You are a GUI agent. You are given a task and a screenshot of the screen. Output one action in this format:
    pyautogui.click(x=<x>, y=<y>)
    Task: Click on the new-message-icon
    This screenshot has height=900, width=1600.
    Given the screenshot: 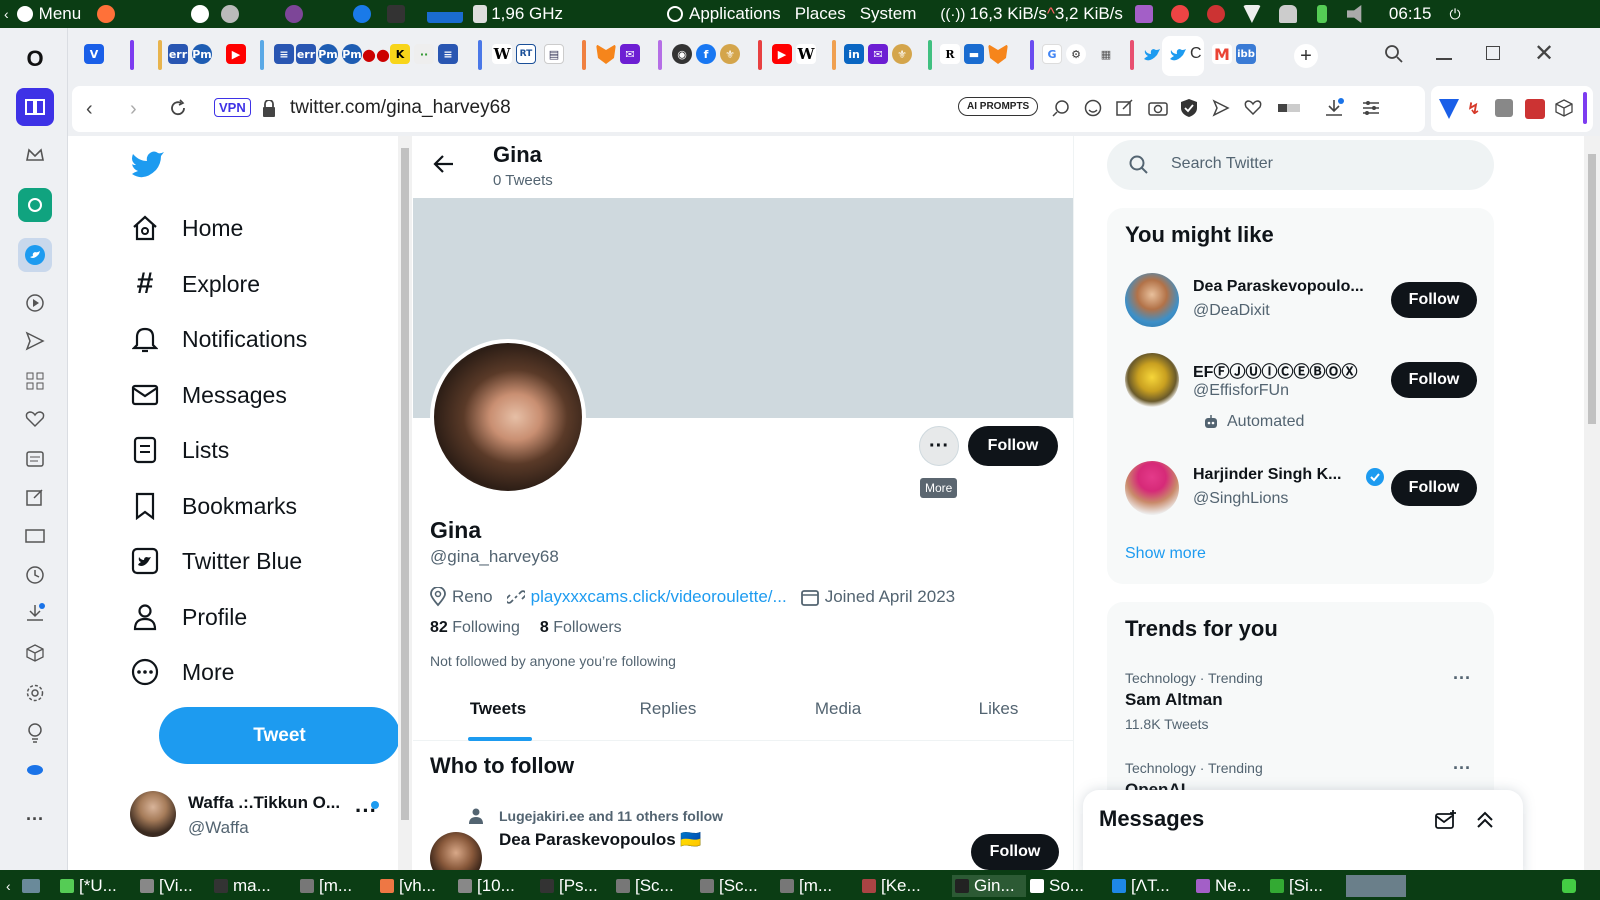 What is the action you would take?
    pyautogui.click(x=1446, y=820)
    